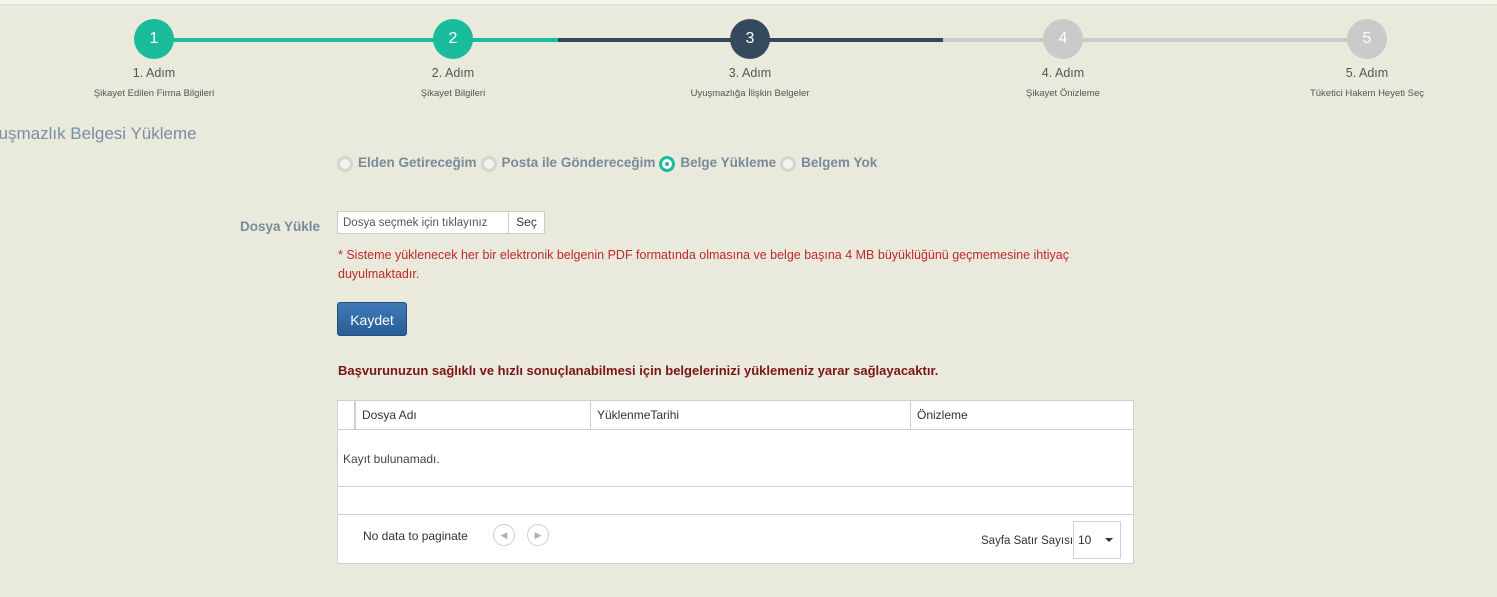 This screenshot has height=597, width=1497. I want to click on radio-label: Posta ile Göndereceğim, so click(578, 162).